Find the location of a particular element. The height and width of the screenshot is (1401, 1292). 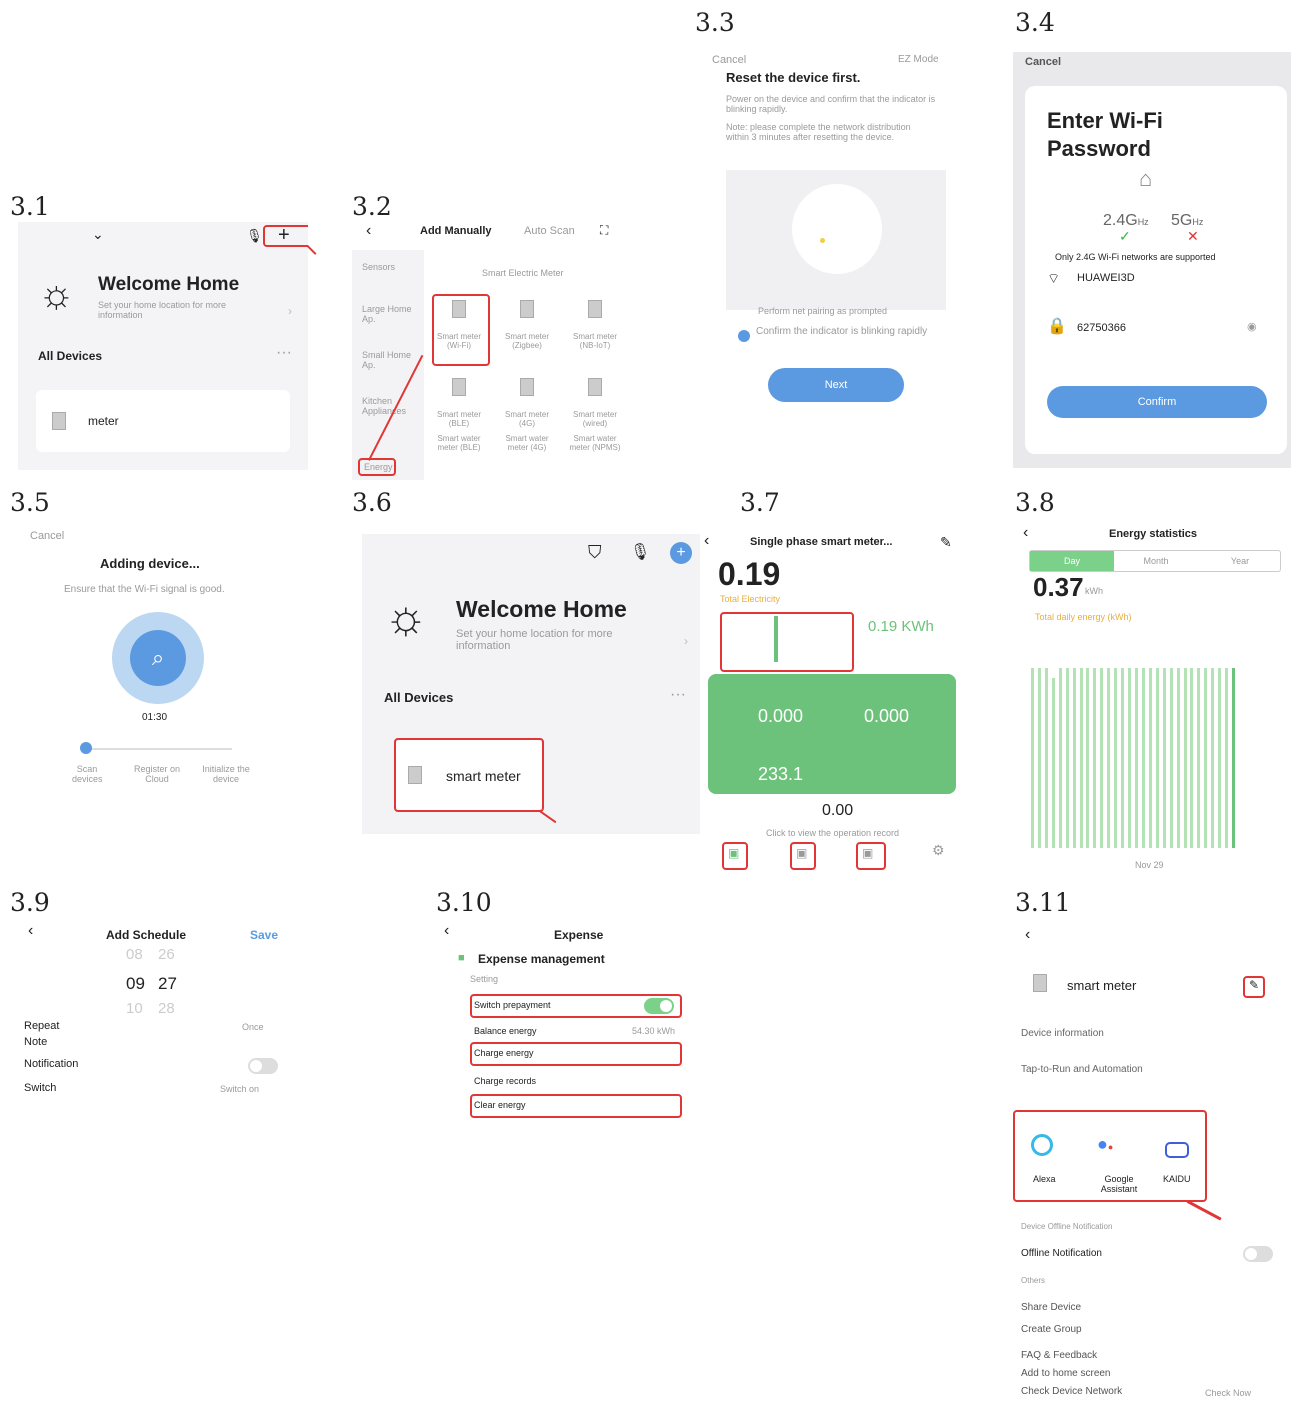

row-charge-records: Charge records is located at coordinates (505, 1081).